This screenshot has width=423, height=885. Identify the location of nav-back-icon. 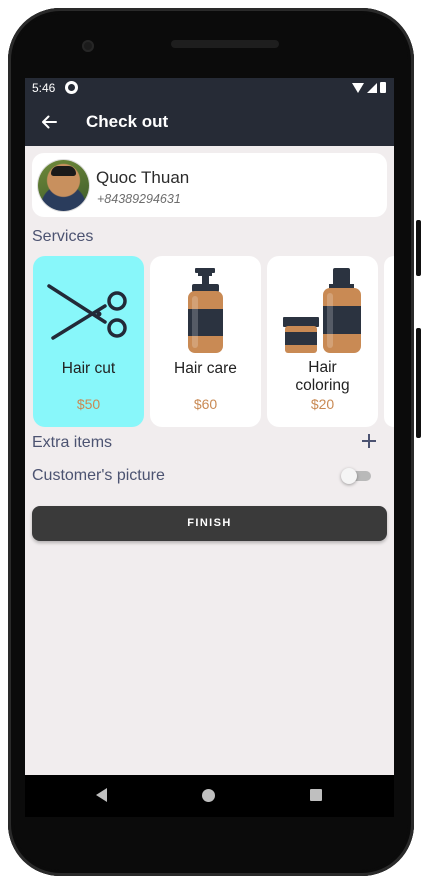
(101, 795).